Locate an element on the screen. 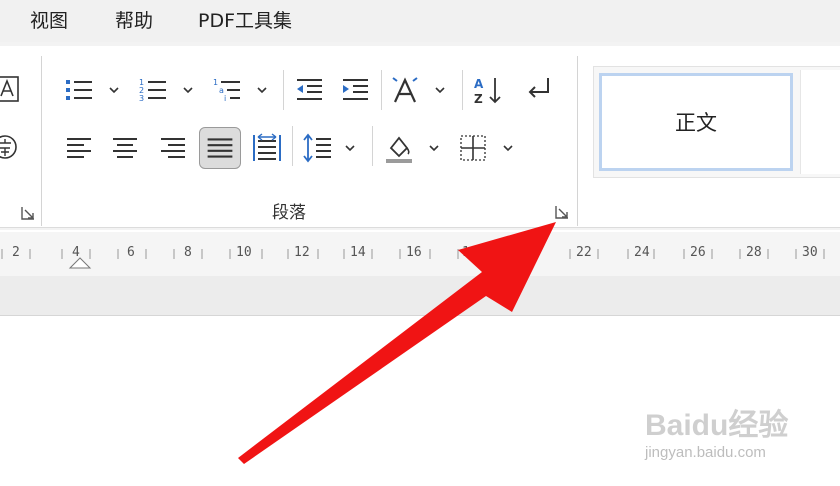 The width and height of the screenshot is (840, 486). numbering-dropdown-chevron-icon is located at coordinates (188, 90).